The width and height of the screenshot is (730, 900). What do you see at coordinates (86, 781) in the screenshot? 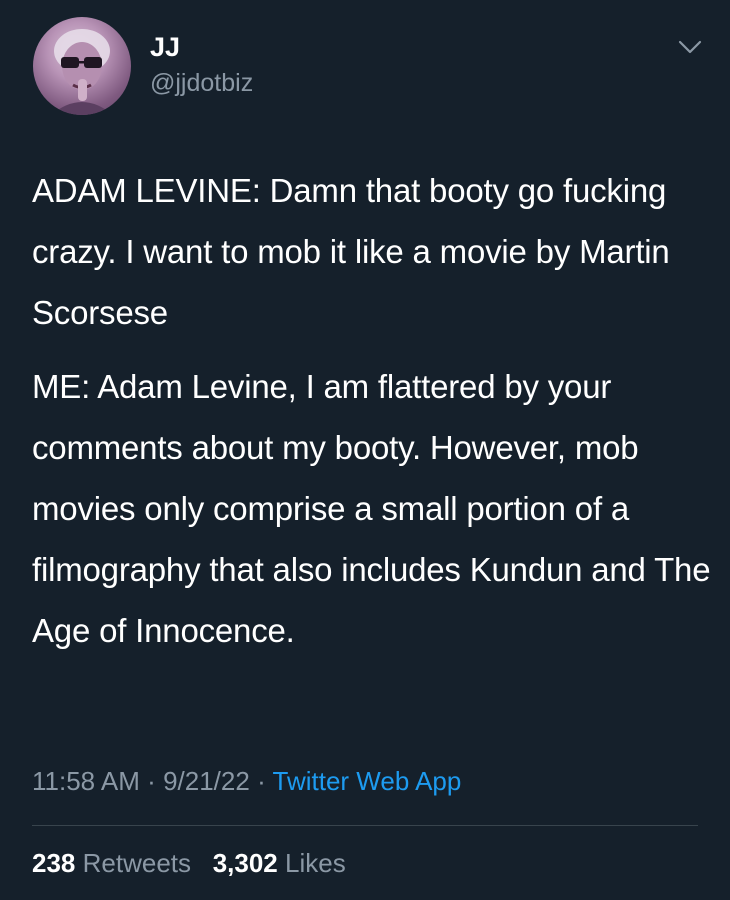
I see `tweet-time: 11:58 AM` at bounding box center [86, 781].